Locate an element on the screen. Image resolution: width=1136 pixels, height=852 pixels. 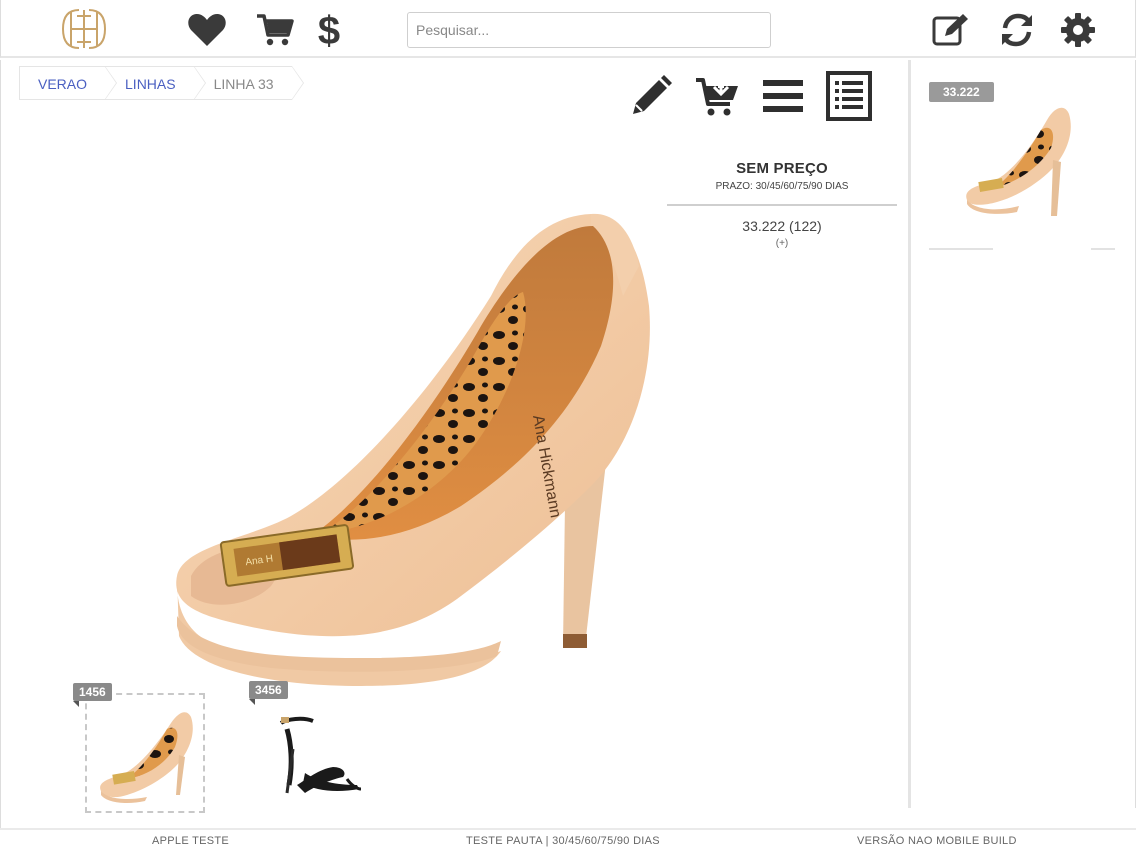
variant-badge: 3456 is located at coordinates (268, 693).